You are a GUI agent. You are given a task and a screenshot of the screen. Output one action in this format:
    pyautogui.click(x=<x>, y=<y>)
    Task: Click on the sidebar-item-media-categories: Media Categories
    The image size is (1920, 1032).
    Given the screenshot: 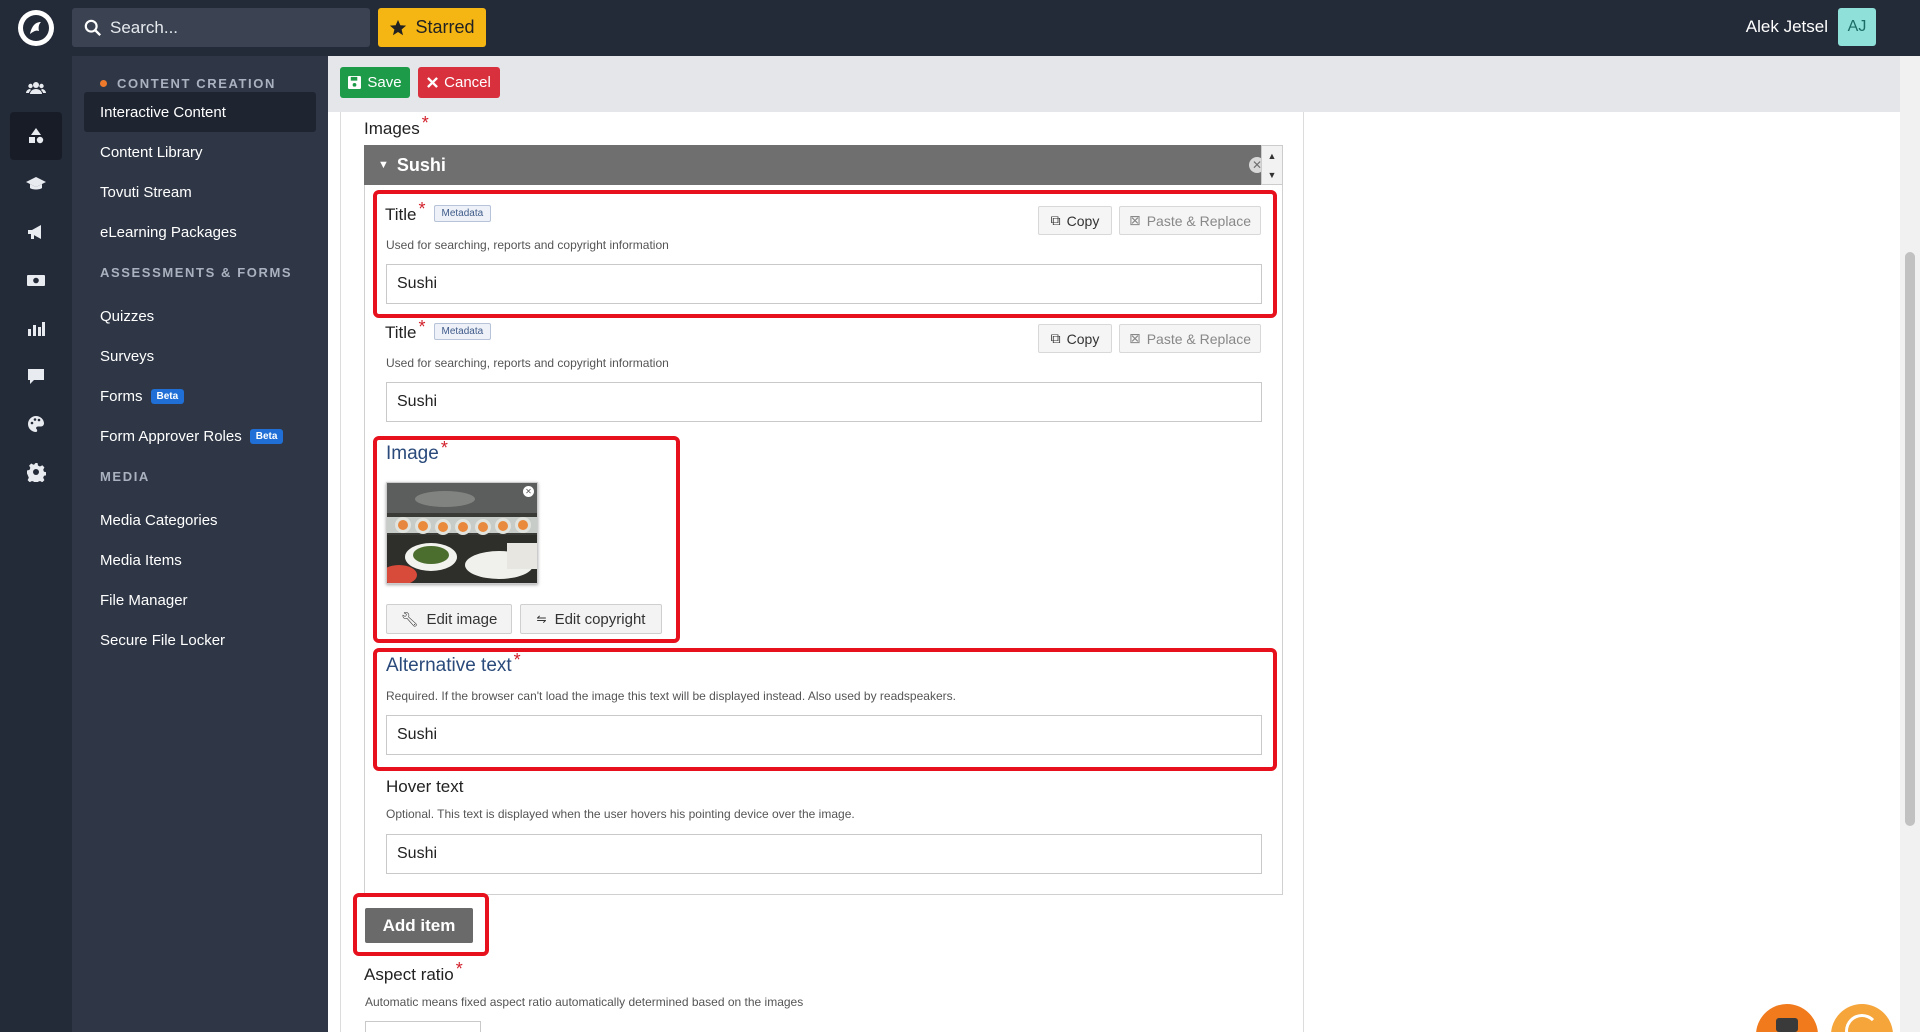 What is the action you would take?
    pyautogui.click(x=200, y=520)
    